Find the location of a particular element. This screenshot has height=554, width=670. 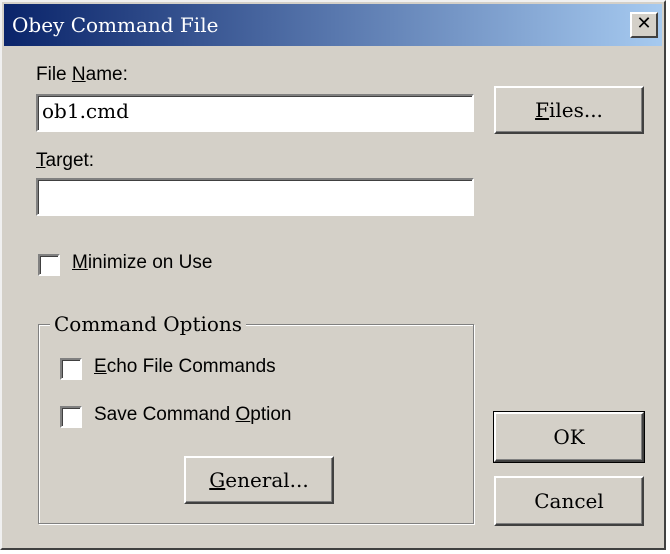

minimize-label: Minimize on Use is located at coordinates (142, 263).